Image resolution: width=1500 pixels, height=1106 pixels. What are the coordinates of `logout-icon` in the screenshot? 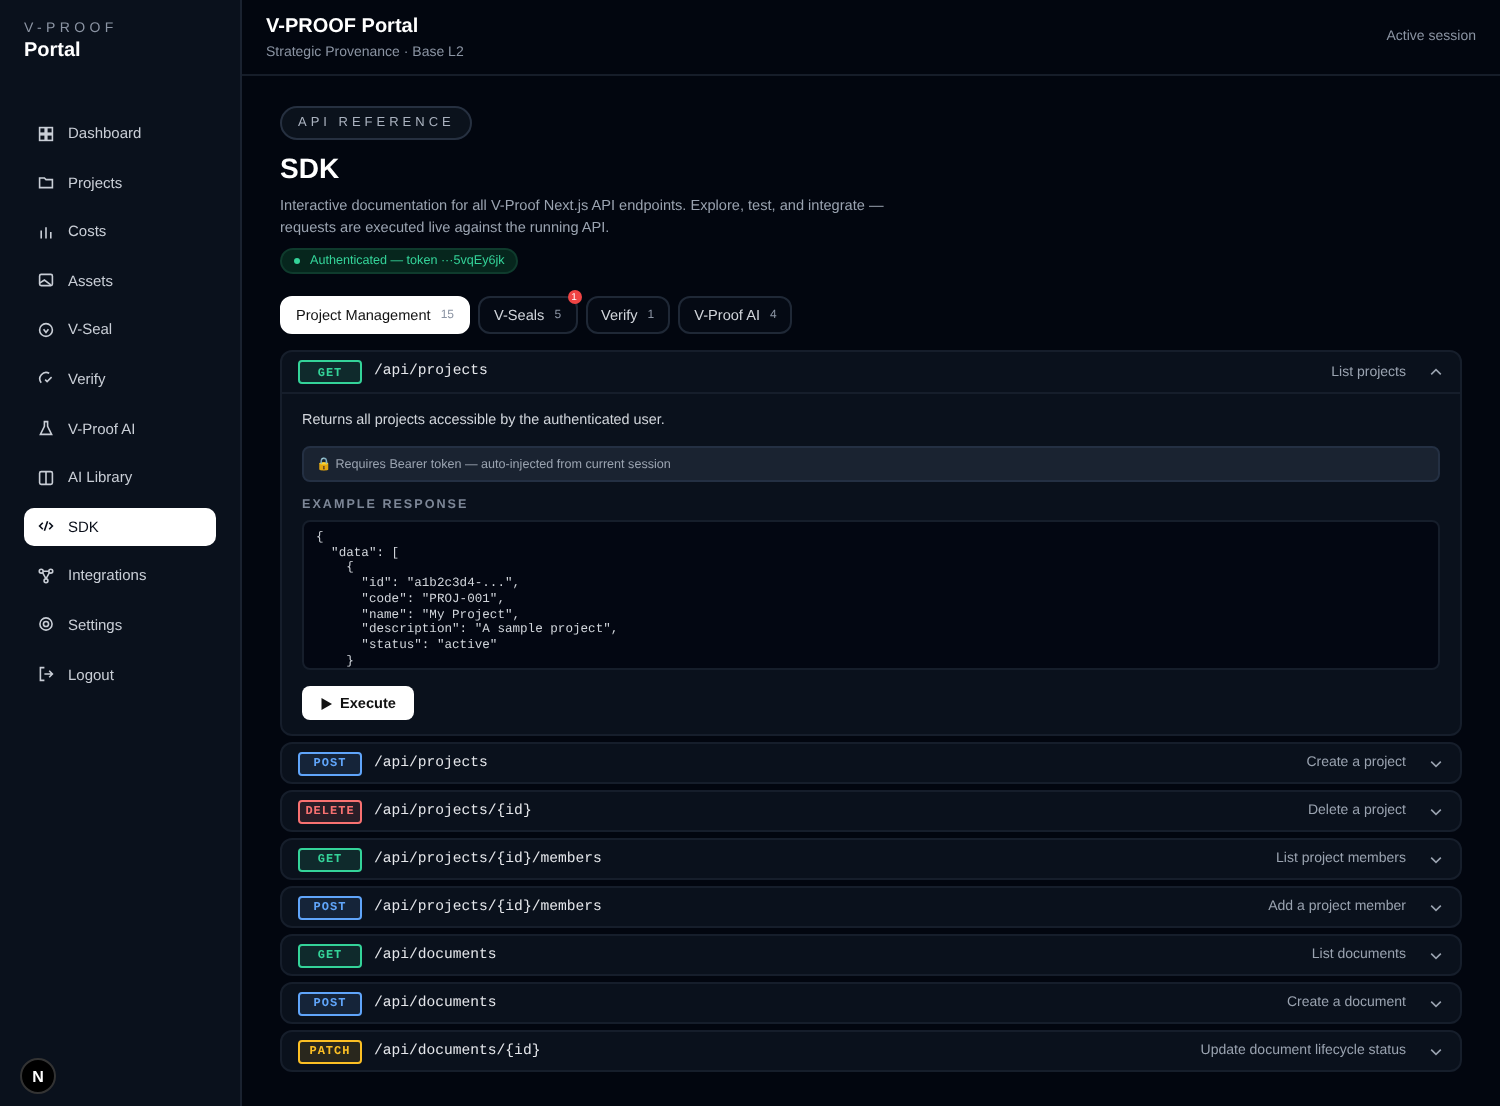 It's located at (46, 674).